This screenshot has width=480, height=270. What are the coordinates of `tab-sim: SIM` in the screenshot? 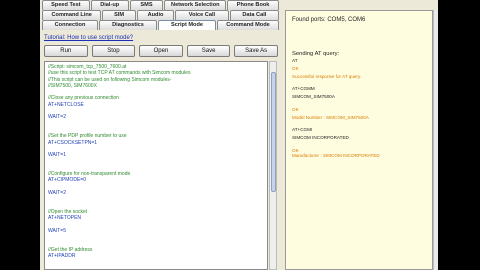 It's located at (119, 15).